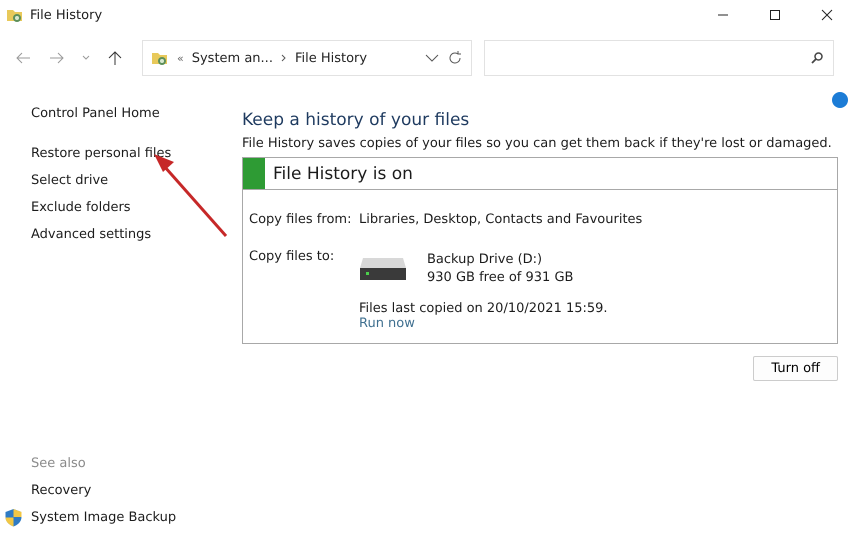 This screenshot has height=547, width=850. Describe the element at coordinates (775, 15) in the screenshot. I see `maximize-icon` at that location.